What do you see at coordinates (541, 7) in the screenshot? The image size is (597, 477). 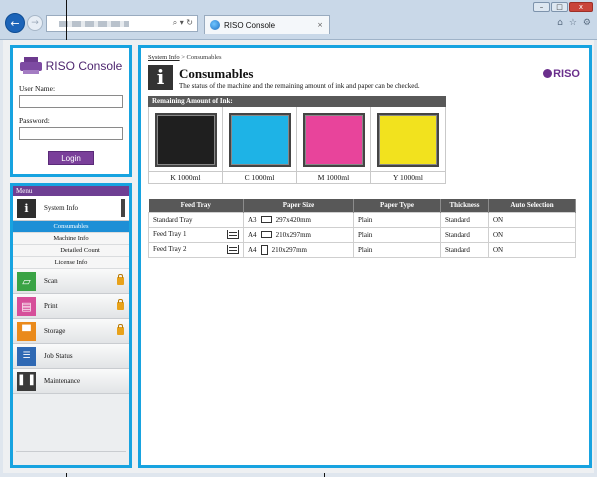 I see `minimize-button: –` at bounding box center [541, 7].